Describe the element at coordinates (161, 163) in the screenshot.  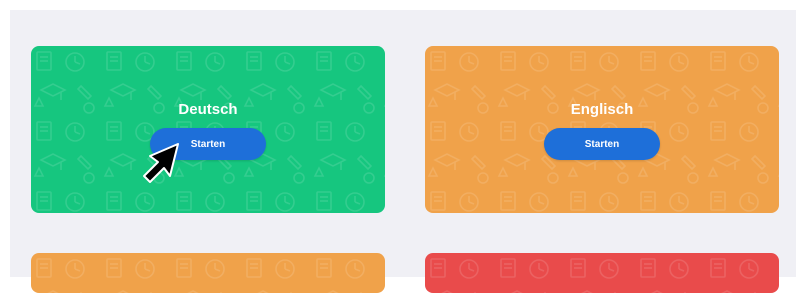
I see `mouse-pointer-icon` at that location.